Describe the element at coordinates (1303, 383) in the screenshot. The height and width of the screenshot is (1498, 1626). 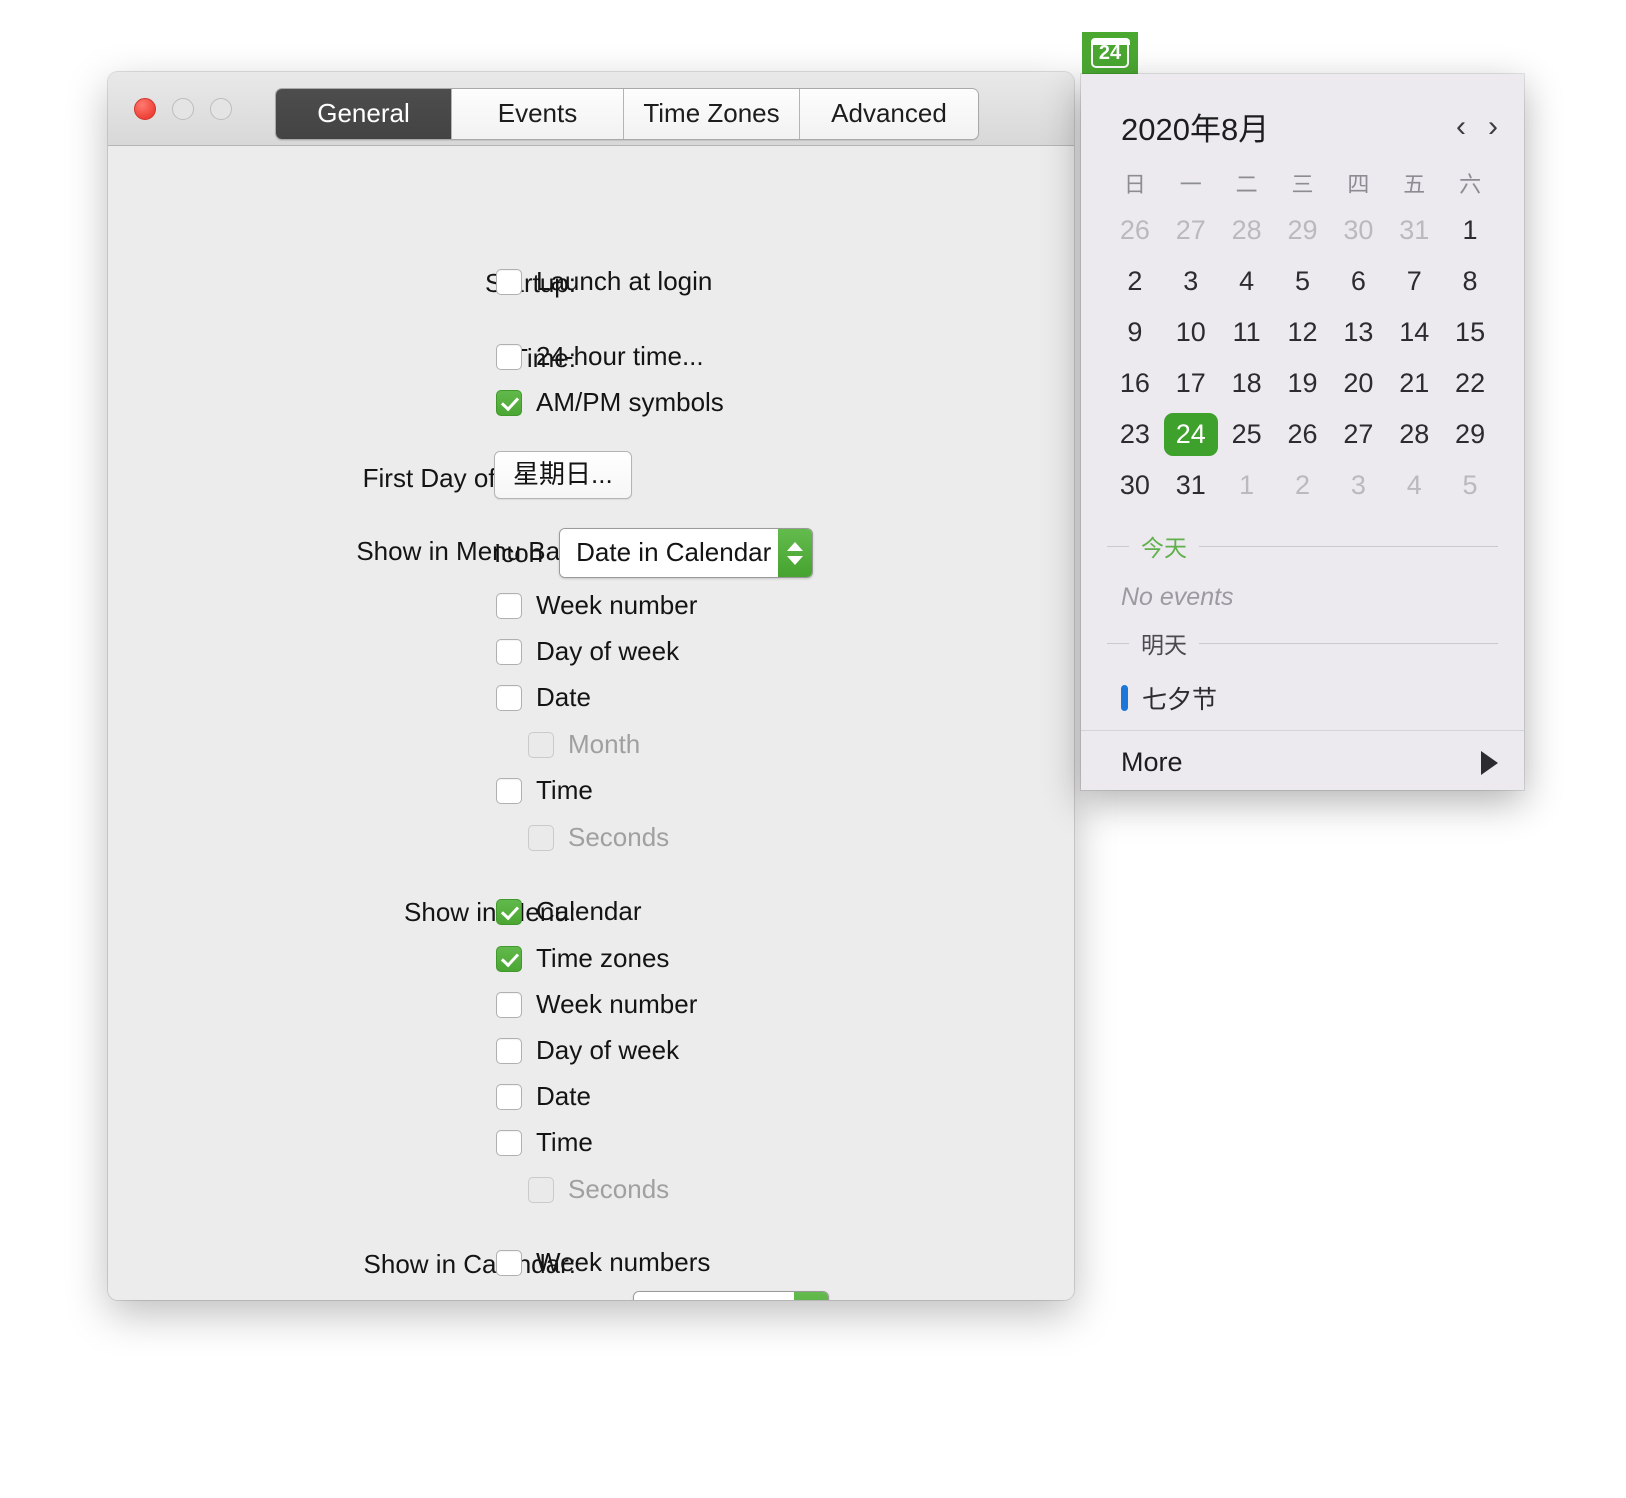
I see `day-cell: 19` at that location.